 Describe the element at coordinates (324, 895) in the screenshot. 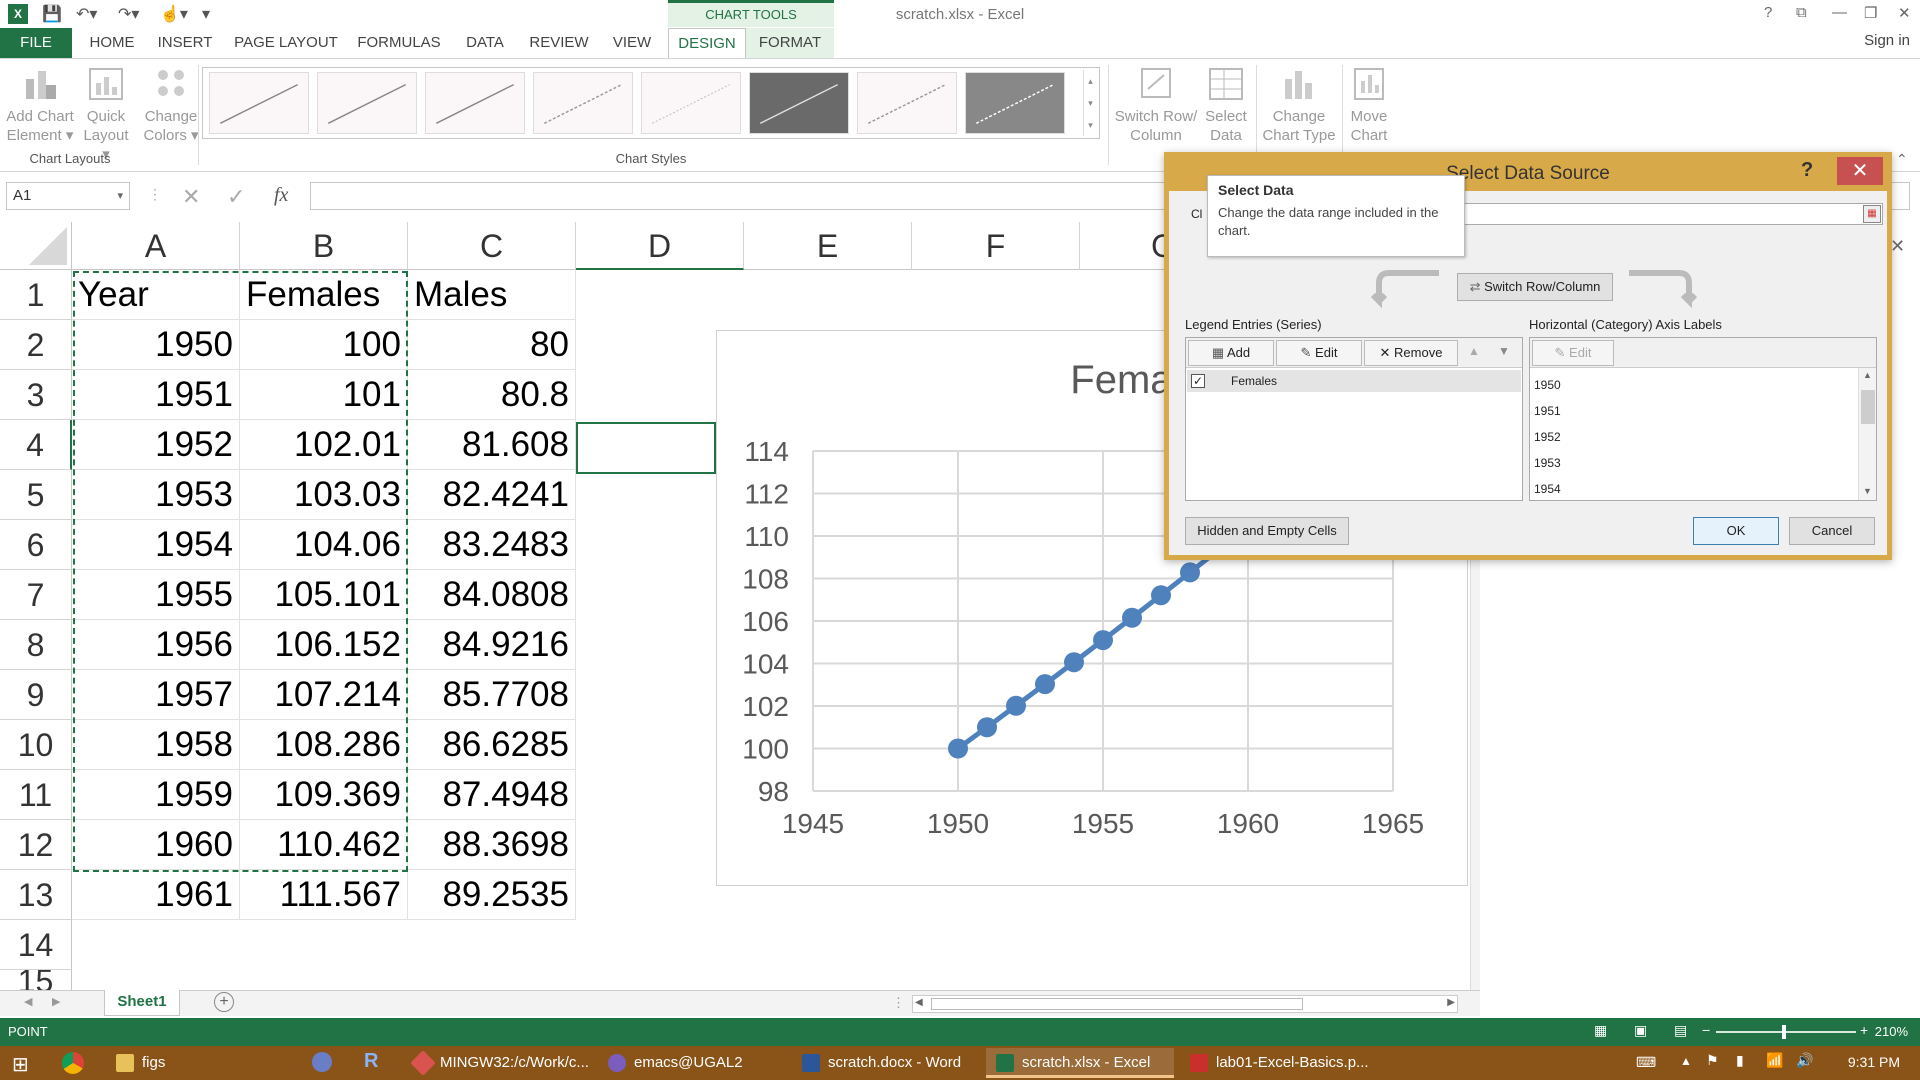

I see `table-cell: 111.567` at that location.